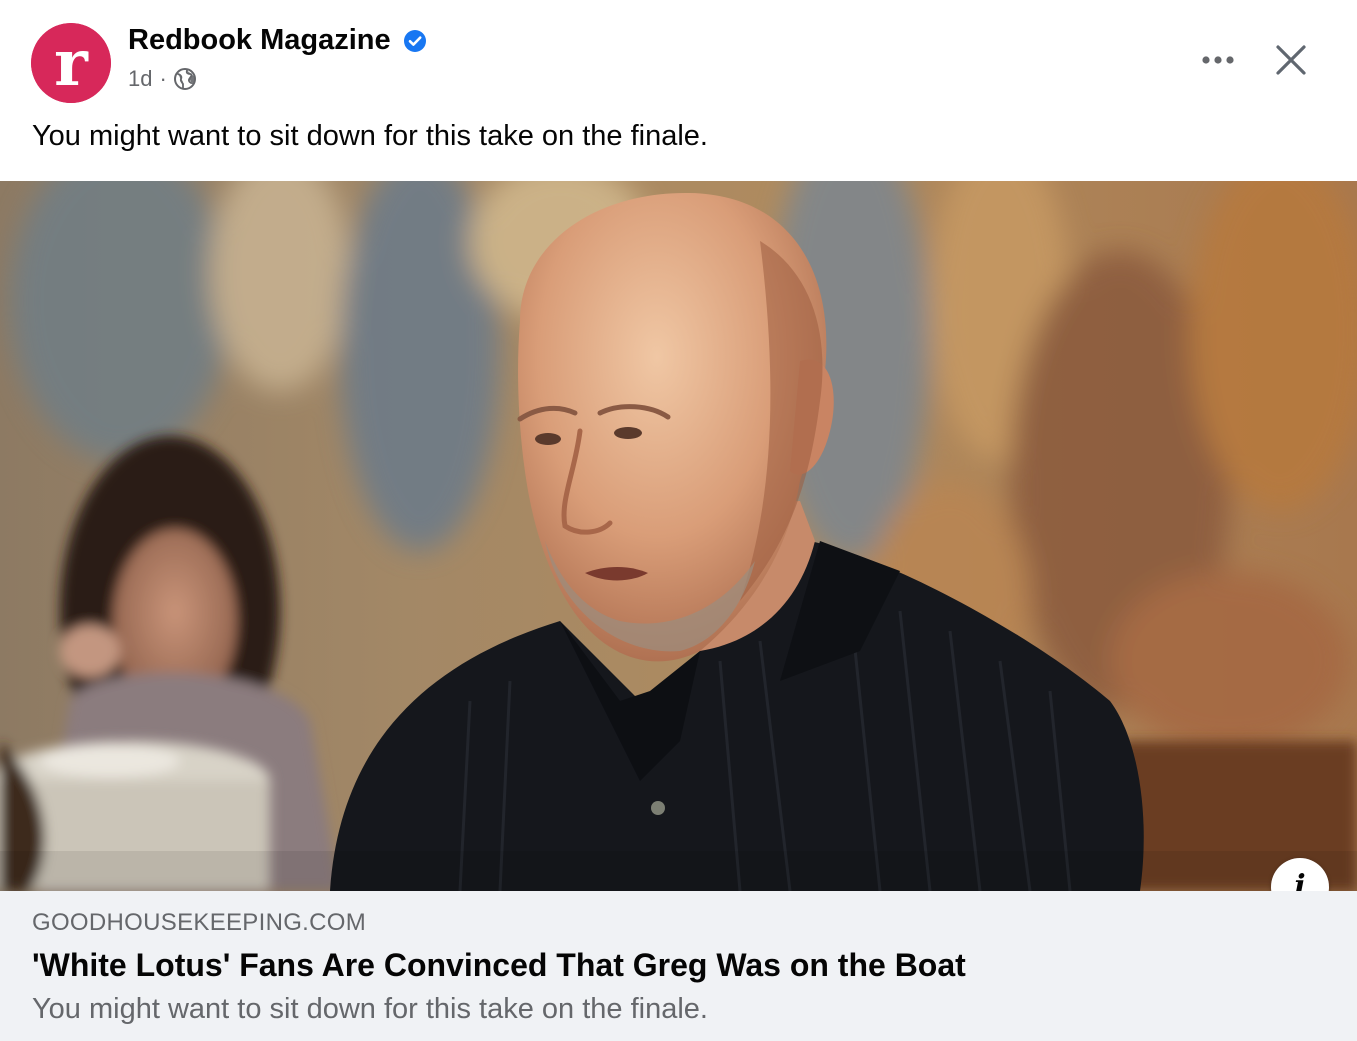 This screenshot has width=1357, height=1041. I want to click on globe-icon, so click(185, 79).